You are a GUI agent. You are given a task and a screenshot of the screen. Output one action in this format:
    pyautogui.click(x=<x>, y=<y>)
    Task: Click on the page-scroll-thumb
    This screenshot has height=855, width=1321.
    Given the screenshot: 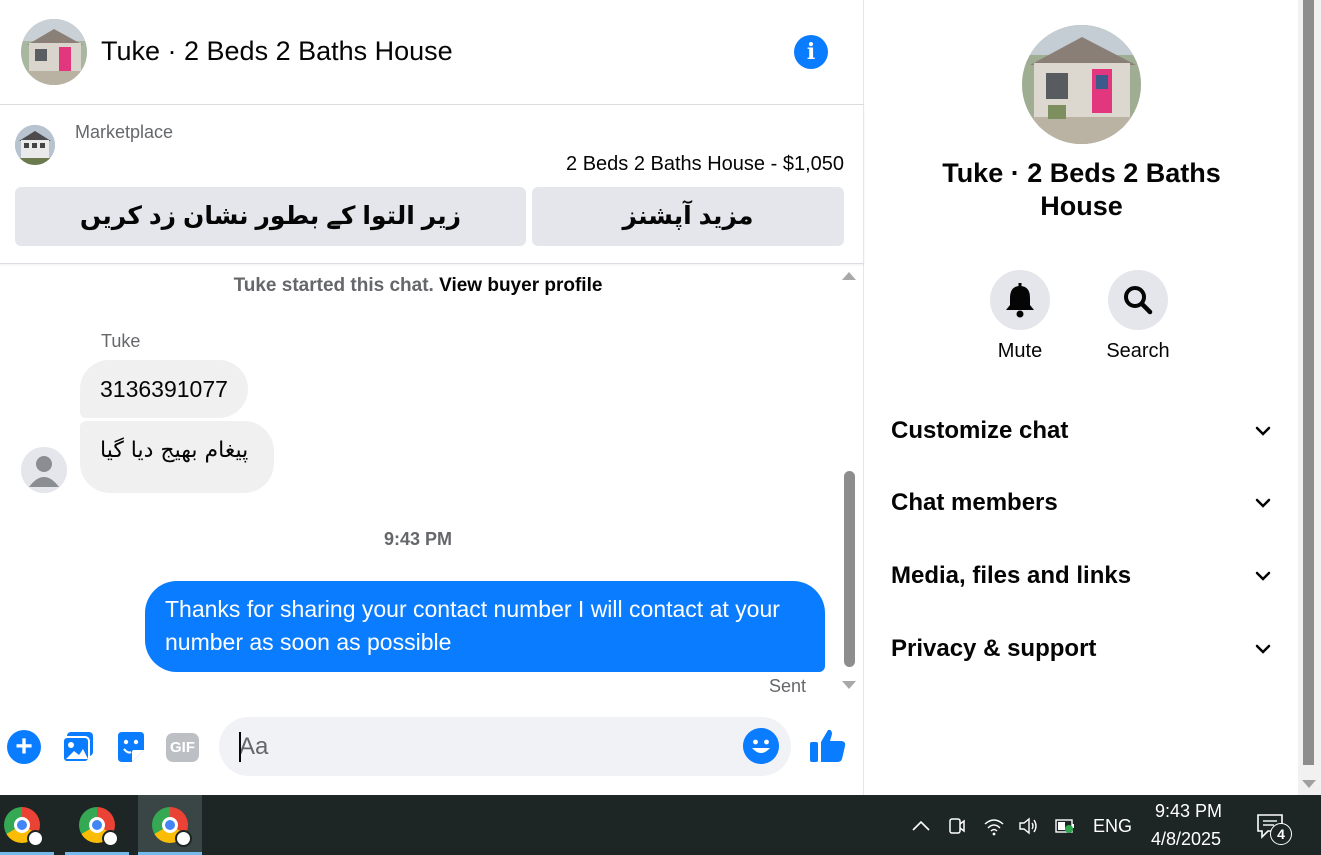 What is the action you would take?
    pyautogui.click(x=1308, y=382)
    